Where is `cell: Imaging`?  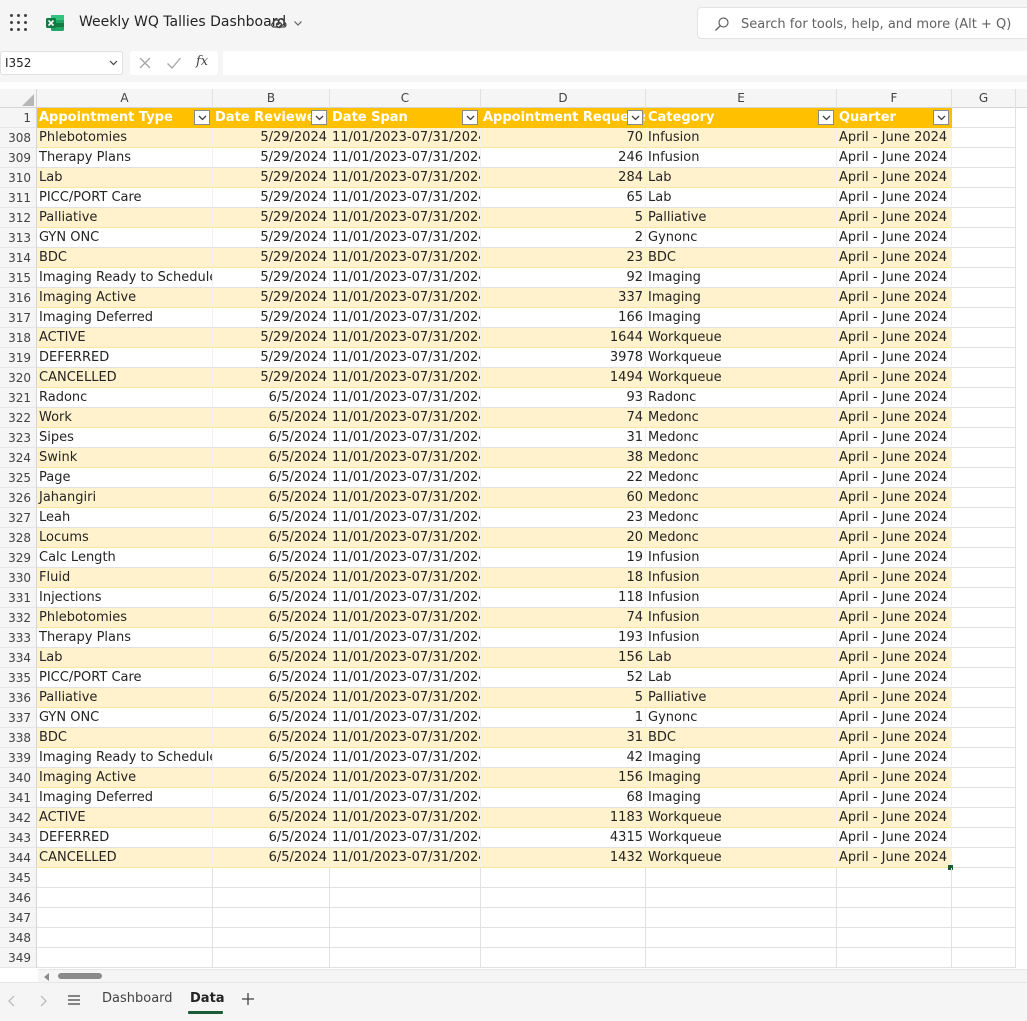 cell: Imaging is located at coordinates (741, 778).